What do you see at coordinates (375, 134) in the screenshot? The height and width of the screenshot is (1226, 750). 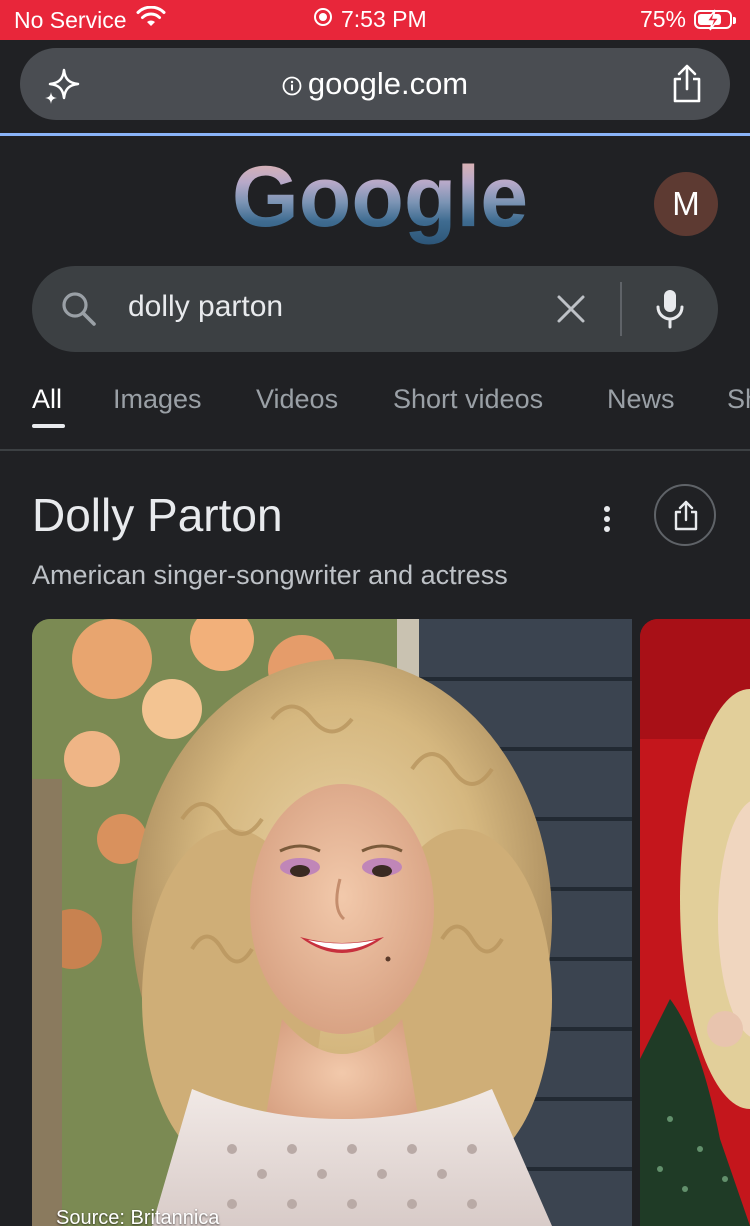 I see `page-load-progress` at bounding box center [375, 134].